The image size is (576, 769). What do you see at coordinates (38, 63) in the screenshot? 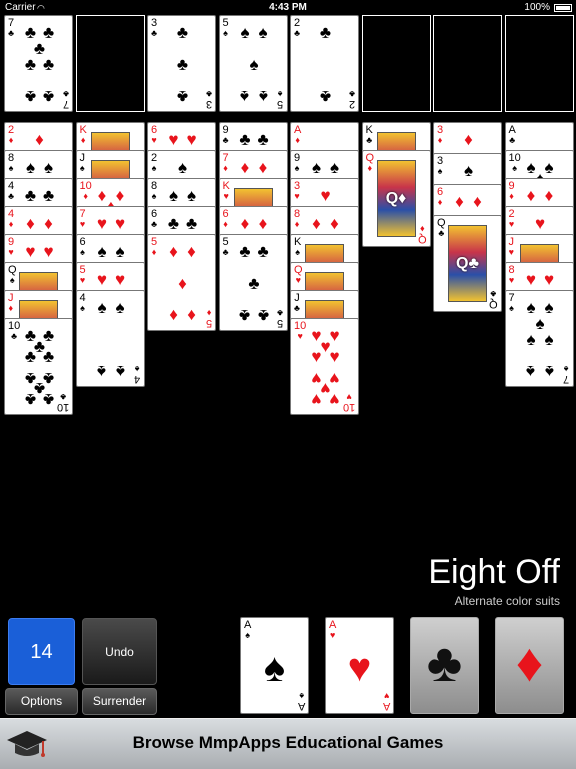
I see `free-cell-card: 7 ♣ 7 ♣ ♣ ♣ ♣ ♣ ♣ ♣ ♣` at bounding box center [38, 63].